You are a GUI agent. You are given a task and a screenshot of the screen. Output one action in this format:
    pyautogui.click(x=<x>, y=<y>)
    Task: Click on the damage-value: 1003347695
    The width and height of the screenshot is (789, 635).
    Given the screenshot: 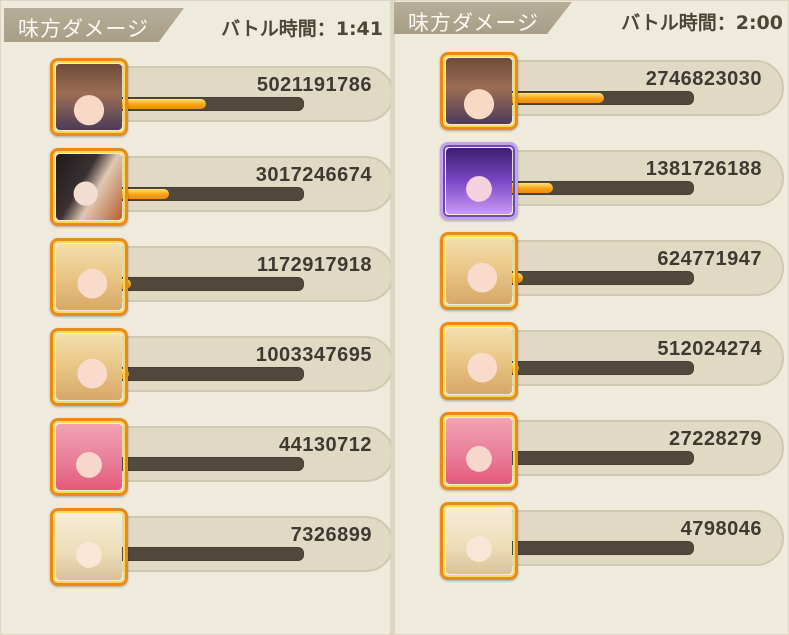 What is the action you would take?
    pyautogui.click(x=313, y=355)
    